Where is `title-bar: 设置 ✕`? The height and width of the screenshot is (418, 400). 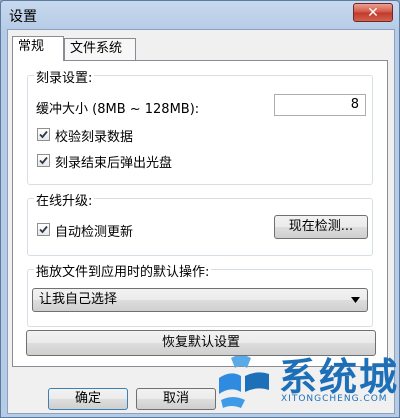 title-bar: 设置 ✕ is located at coordinates (200, 15).